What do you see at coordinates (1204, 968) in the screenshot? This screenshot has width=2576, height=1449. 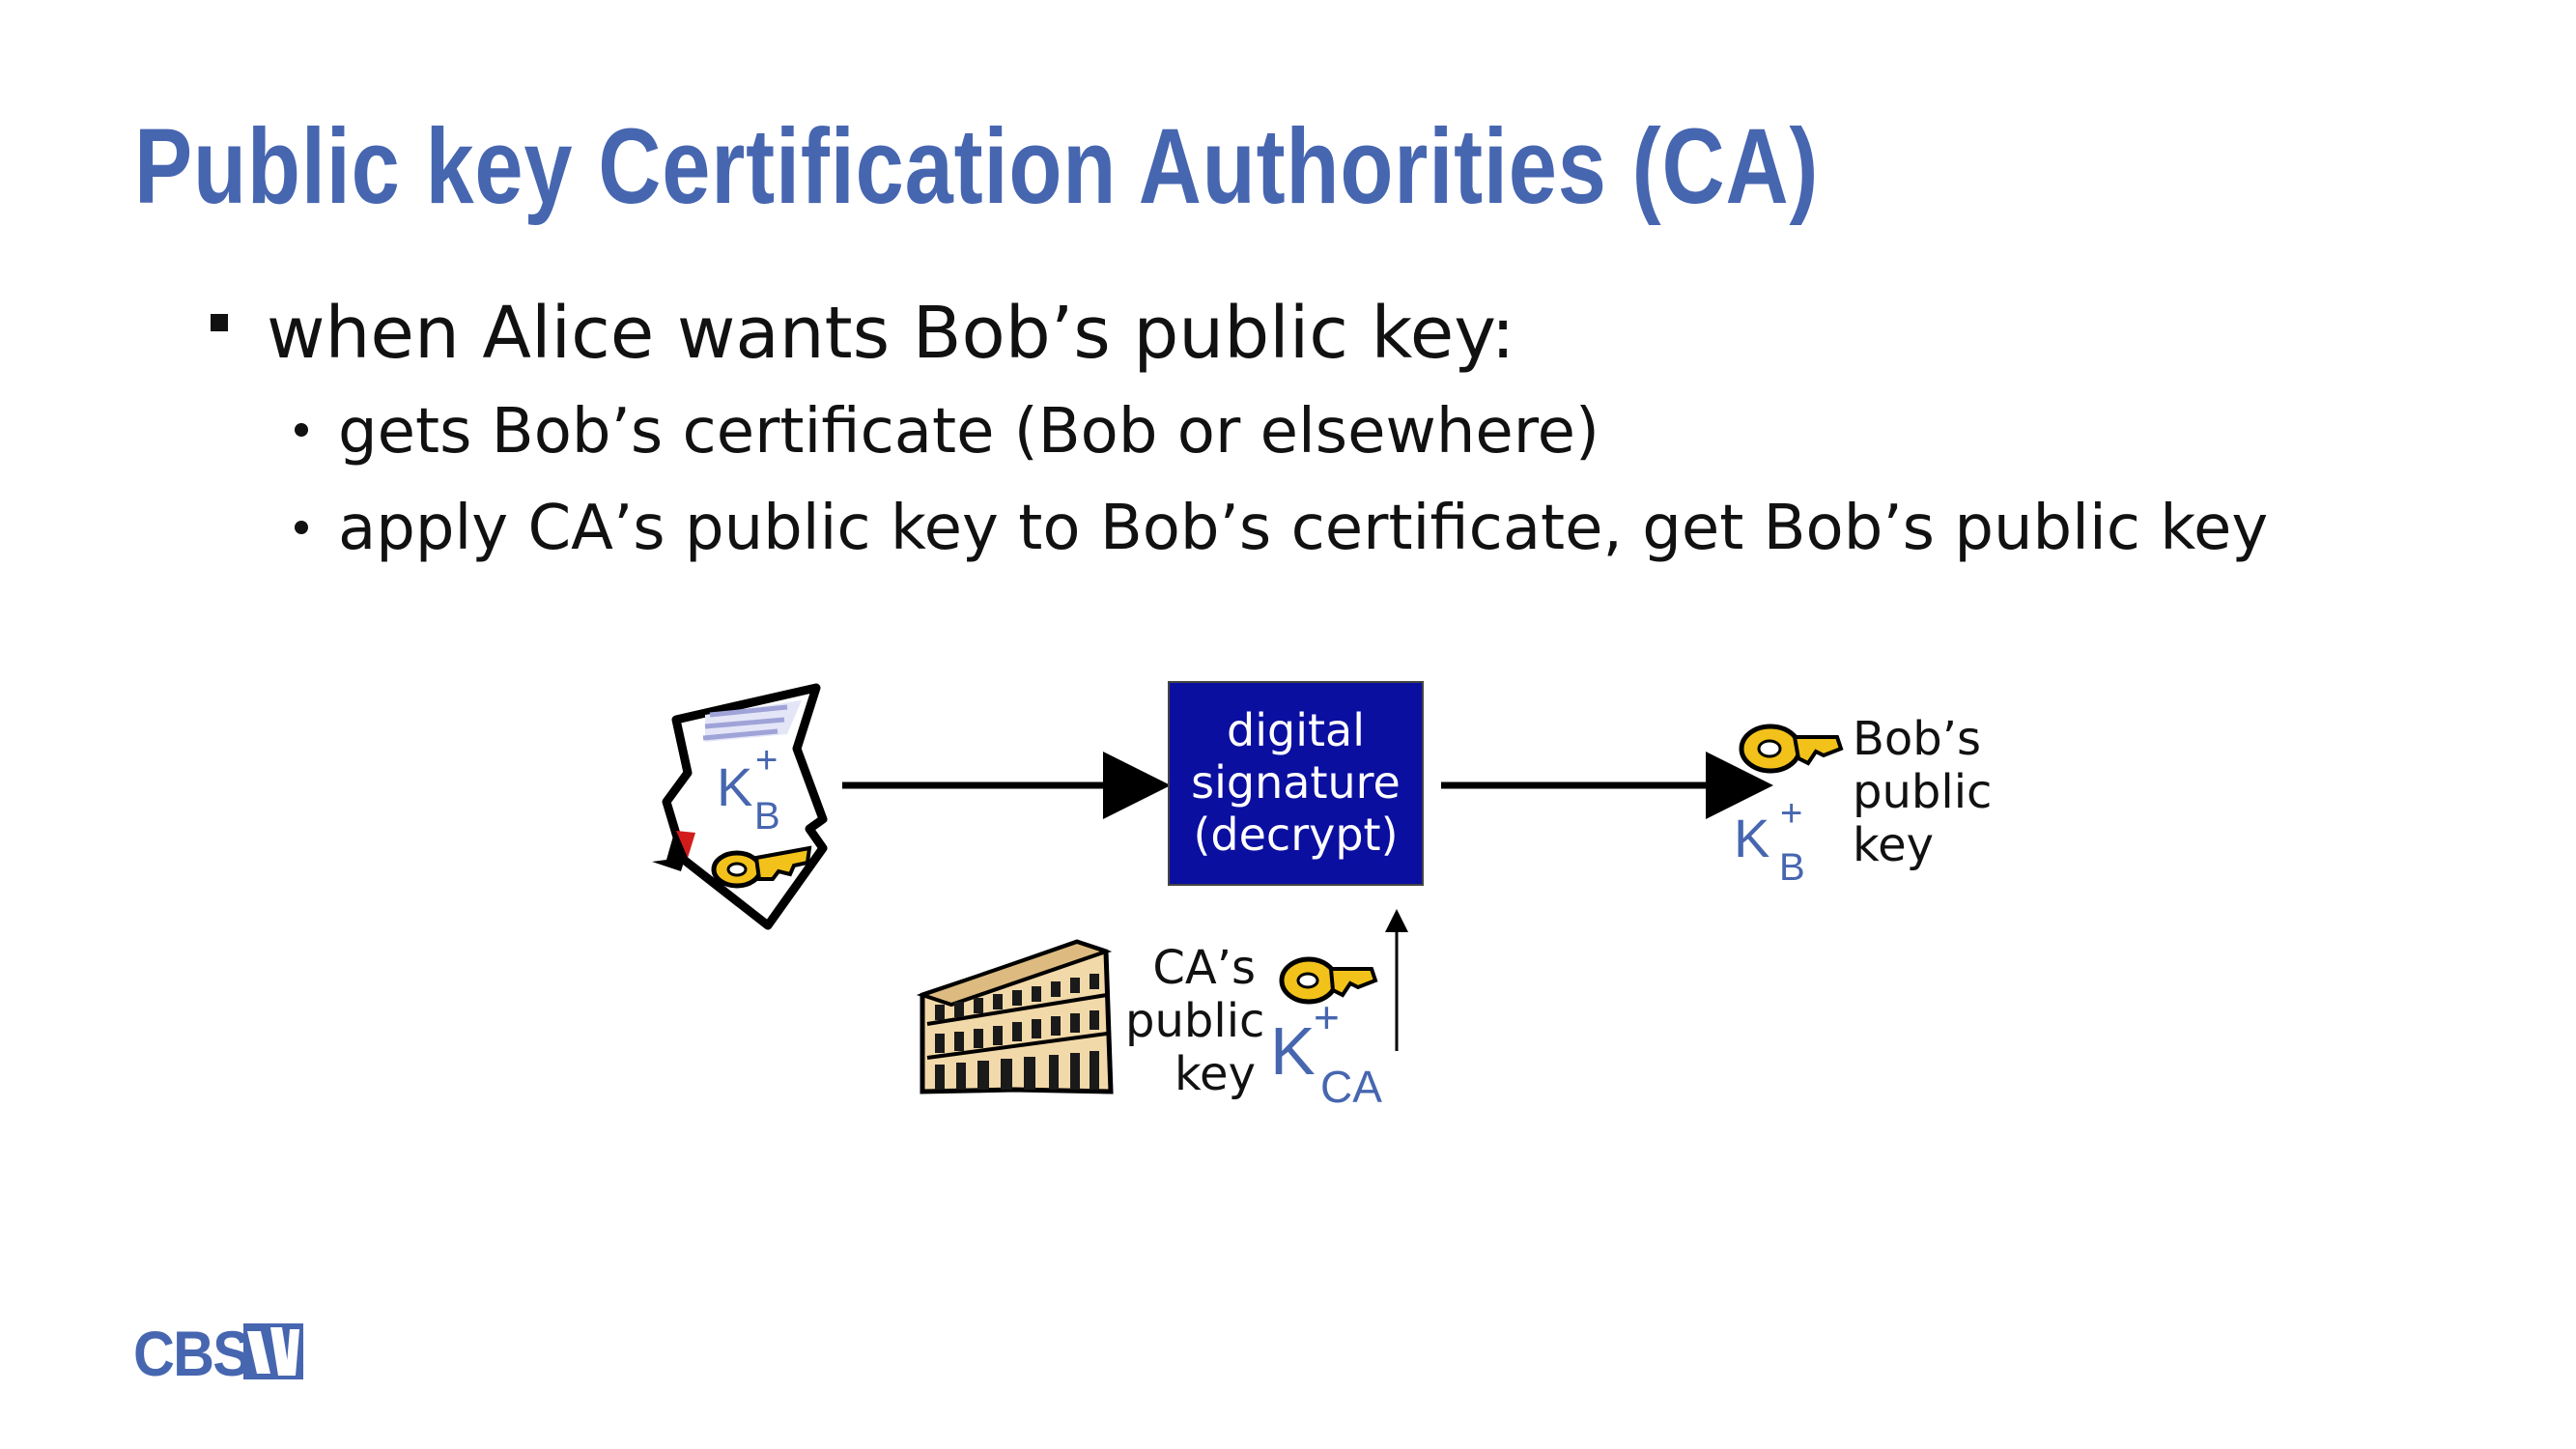 I see `ca-label-line-1: CA’s` at bounding box center [1204, 968].